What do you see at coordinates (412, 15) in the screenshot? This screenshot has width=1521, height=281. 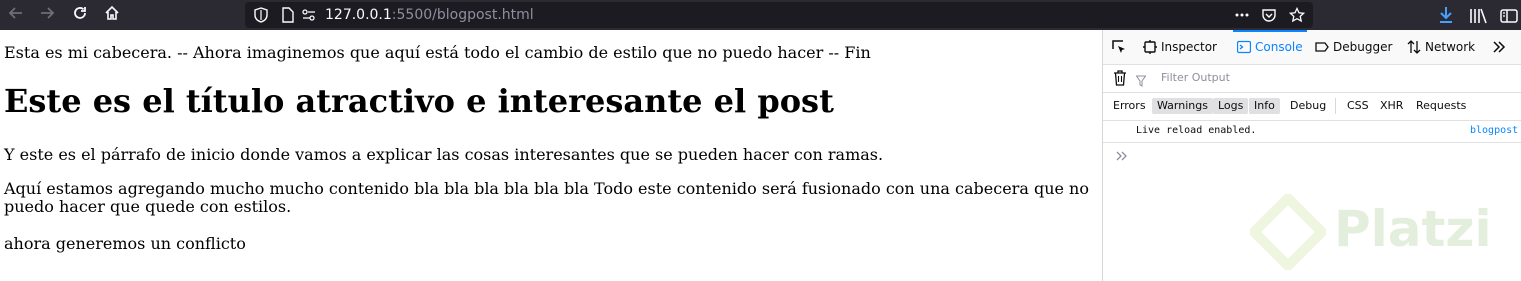 I see `url-port: :5500` at bounding box center [412, 15].